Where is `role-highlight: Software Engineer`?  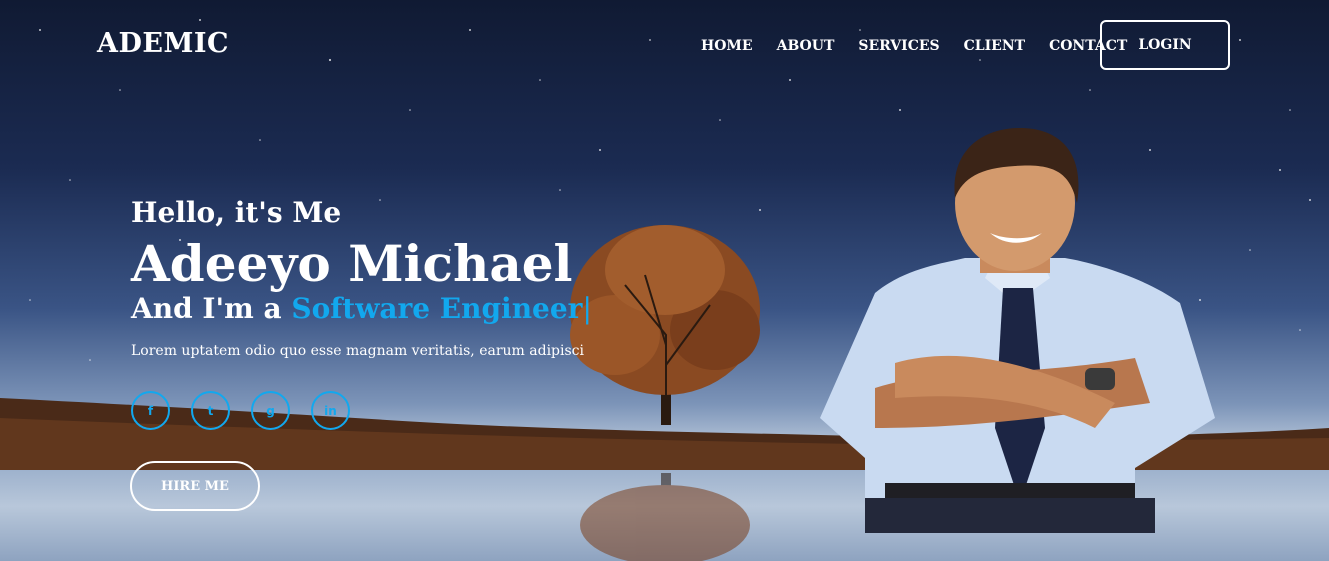
role-highlight: Software Engineer is located at coordinates (437, 308).